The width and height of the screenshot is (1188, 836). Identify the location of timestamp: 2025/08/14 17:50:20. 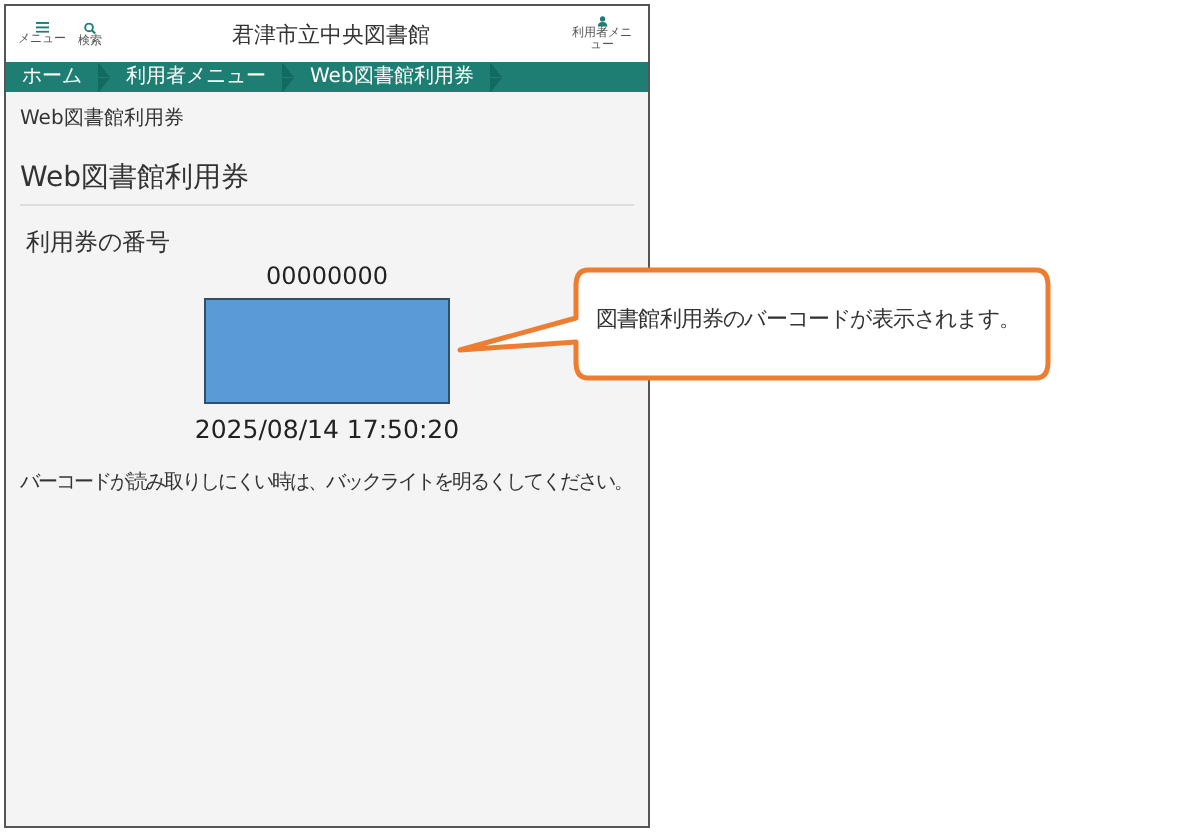
(327, 429).